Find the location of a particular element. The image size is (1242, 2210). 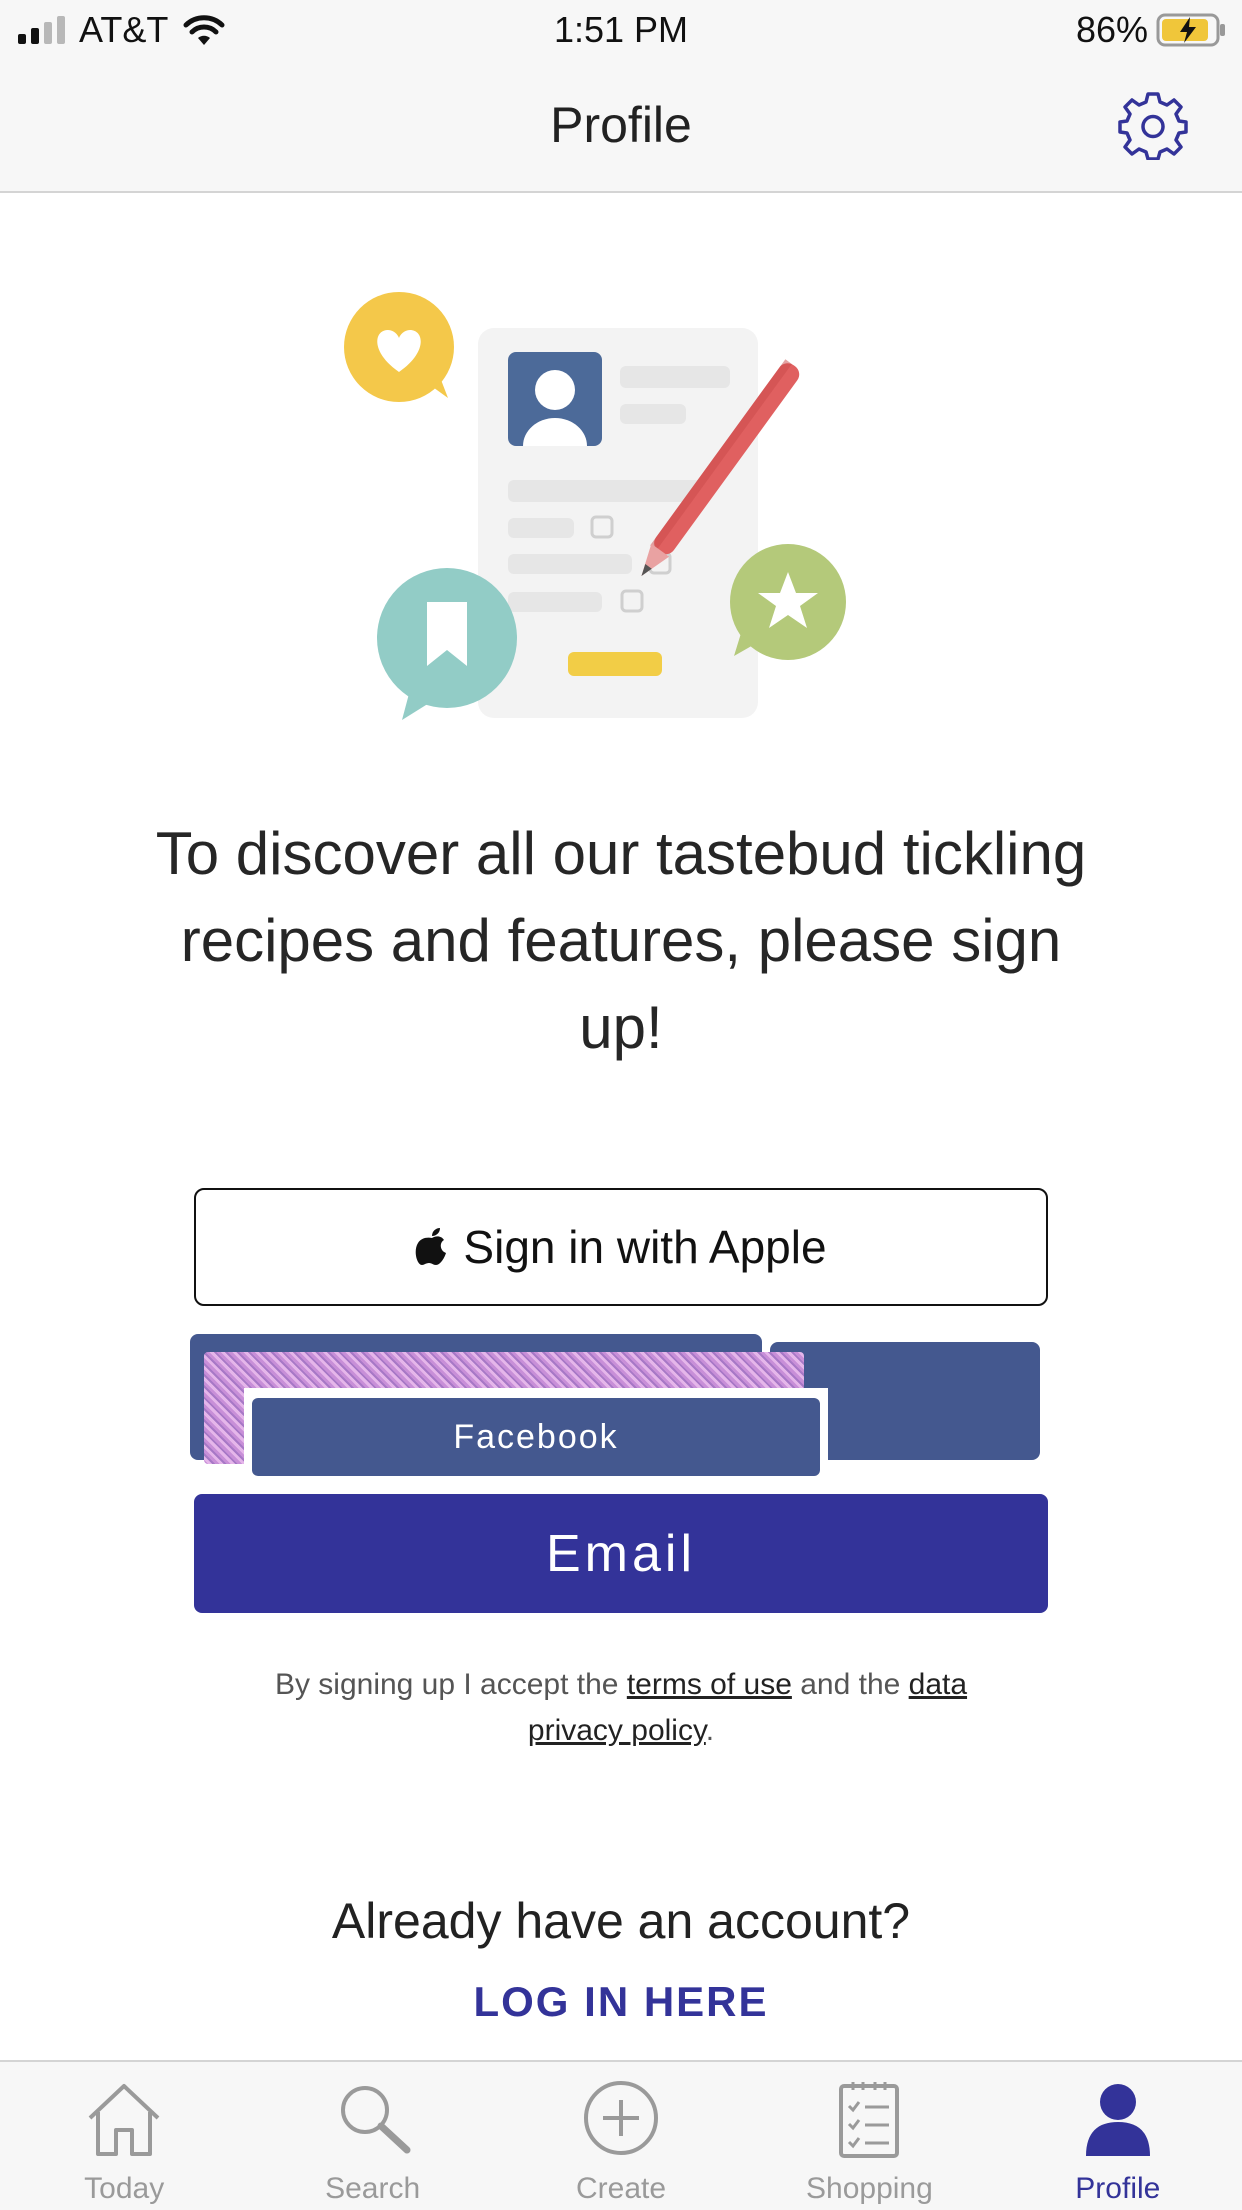

tab-today: Today is located at coordinates (124, 2136).